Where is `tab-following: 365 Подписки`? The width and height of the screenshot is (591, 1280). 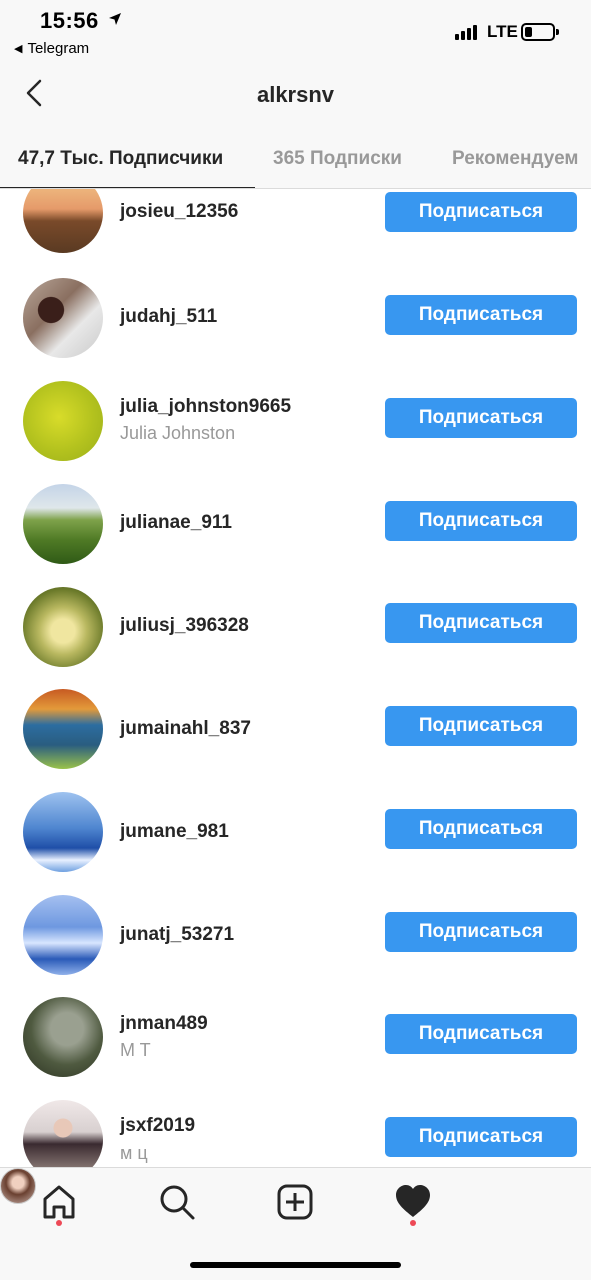
tab-following: 365 Подписки is located at coordinates (337, 159).